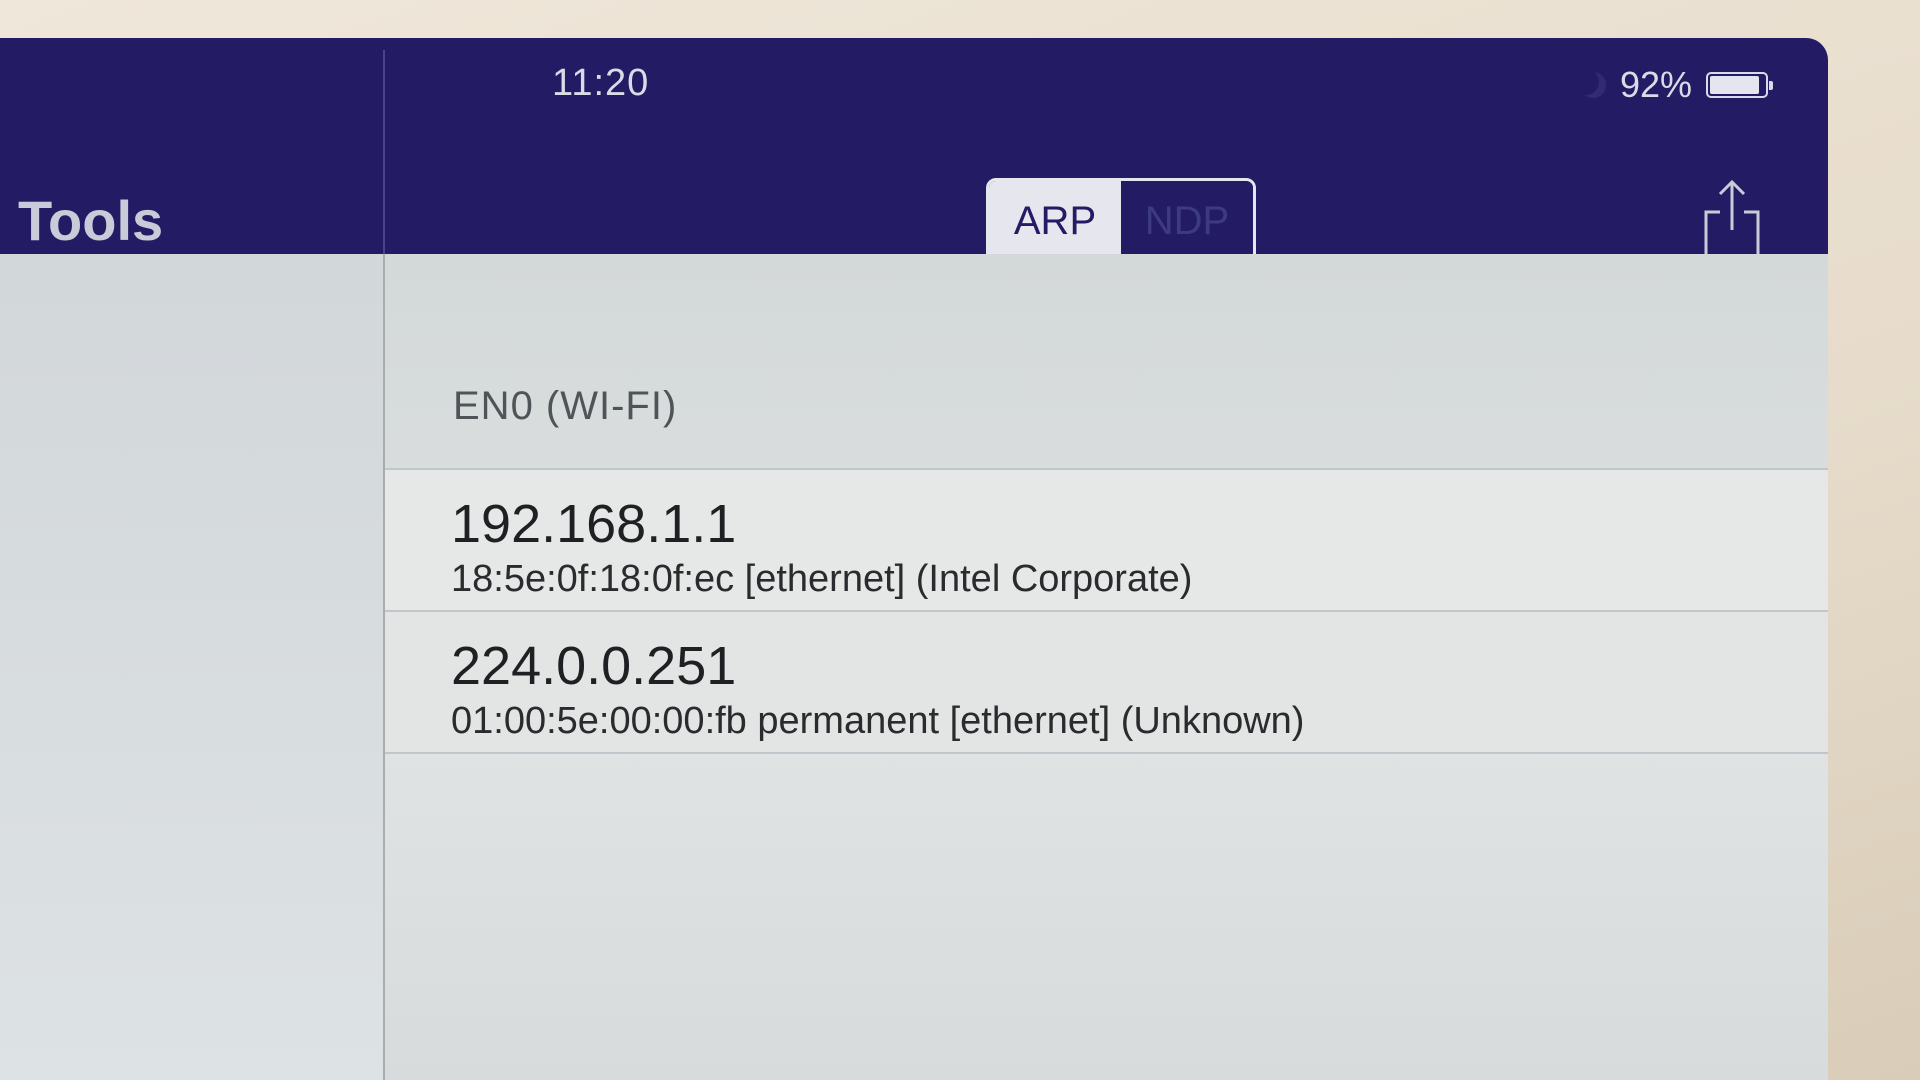 The height and width of the screenshot is (1080, 1920). I want to click on segment-ndp: NDP, so click(1187, 221).